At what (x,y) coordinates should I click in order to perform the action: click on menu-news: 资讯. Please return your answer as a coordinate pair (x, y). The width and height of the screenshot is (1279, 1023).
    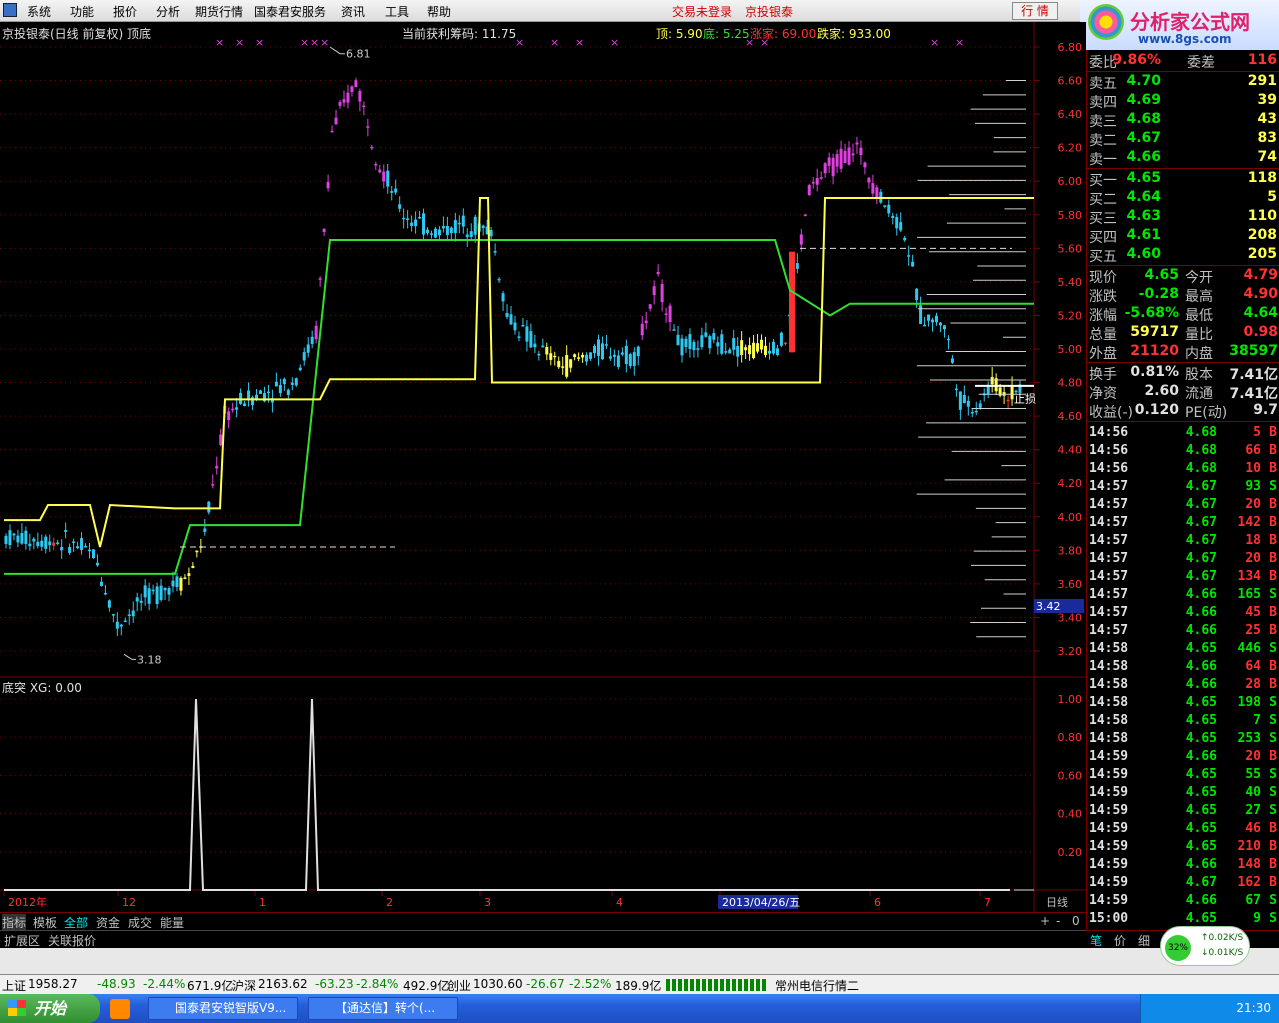
    Looking at the image, I should click on (353, 11).